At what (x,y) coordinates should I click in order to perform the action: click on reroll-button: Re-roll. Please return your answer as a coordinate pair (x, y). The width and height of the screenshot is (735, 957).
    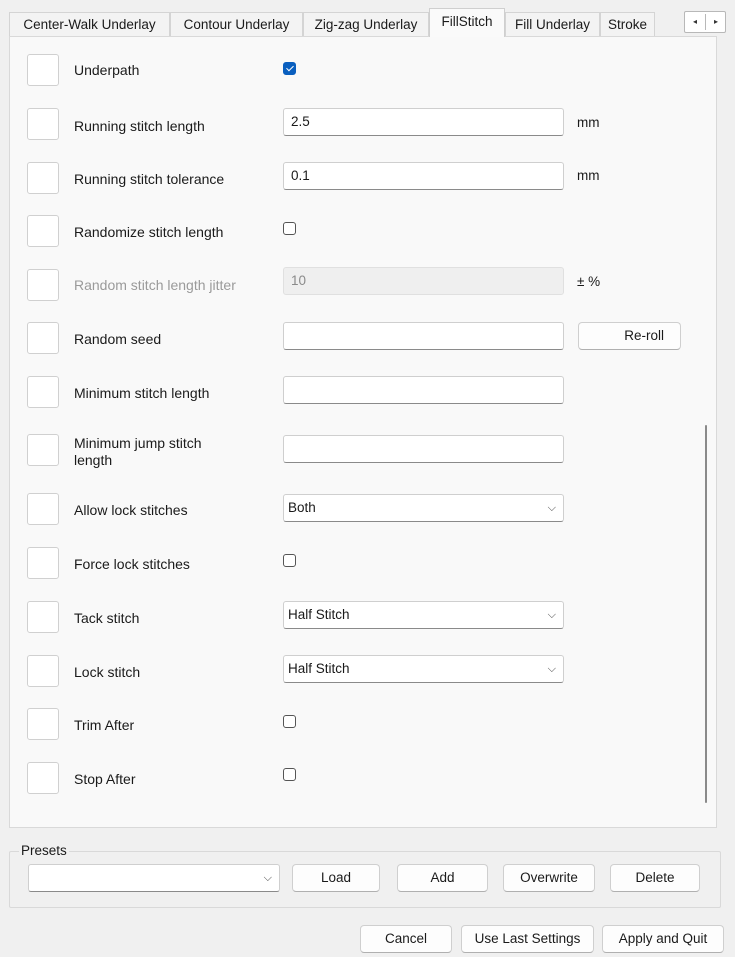
    Looking at the image, I should click on (629, 336).